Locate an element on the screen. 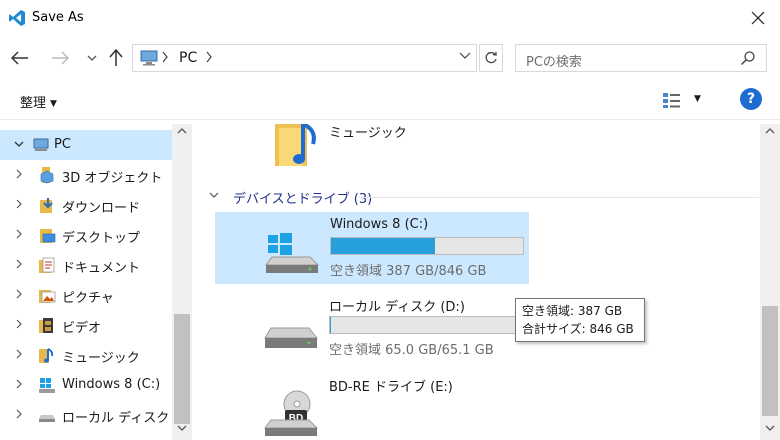 The width and height of the screenshot is (780, 440). organize-label: 整理 is located at coordinates (33, 103).